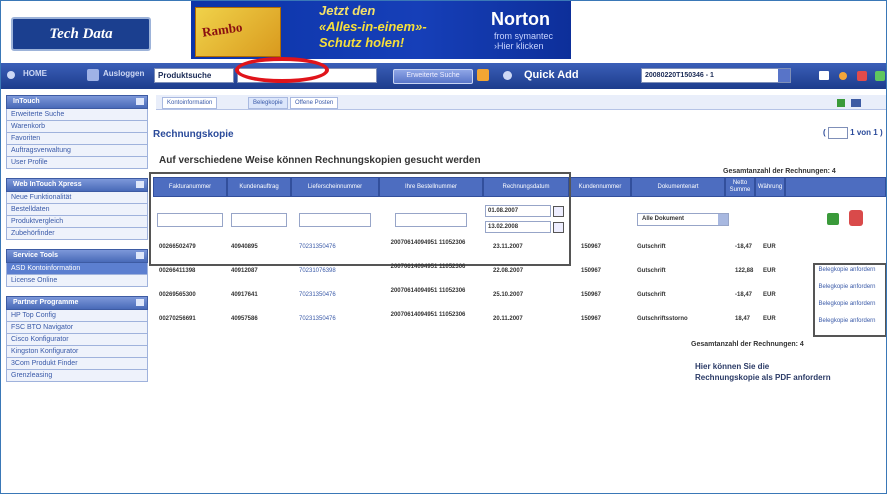 This screenshot has width=887, height=494. I want to click on cell-datum: 23.11.2007, so click(508, 247).